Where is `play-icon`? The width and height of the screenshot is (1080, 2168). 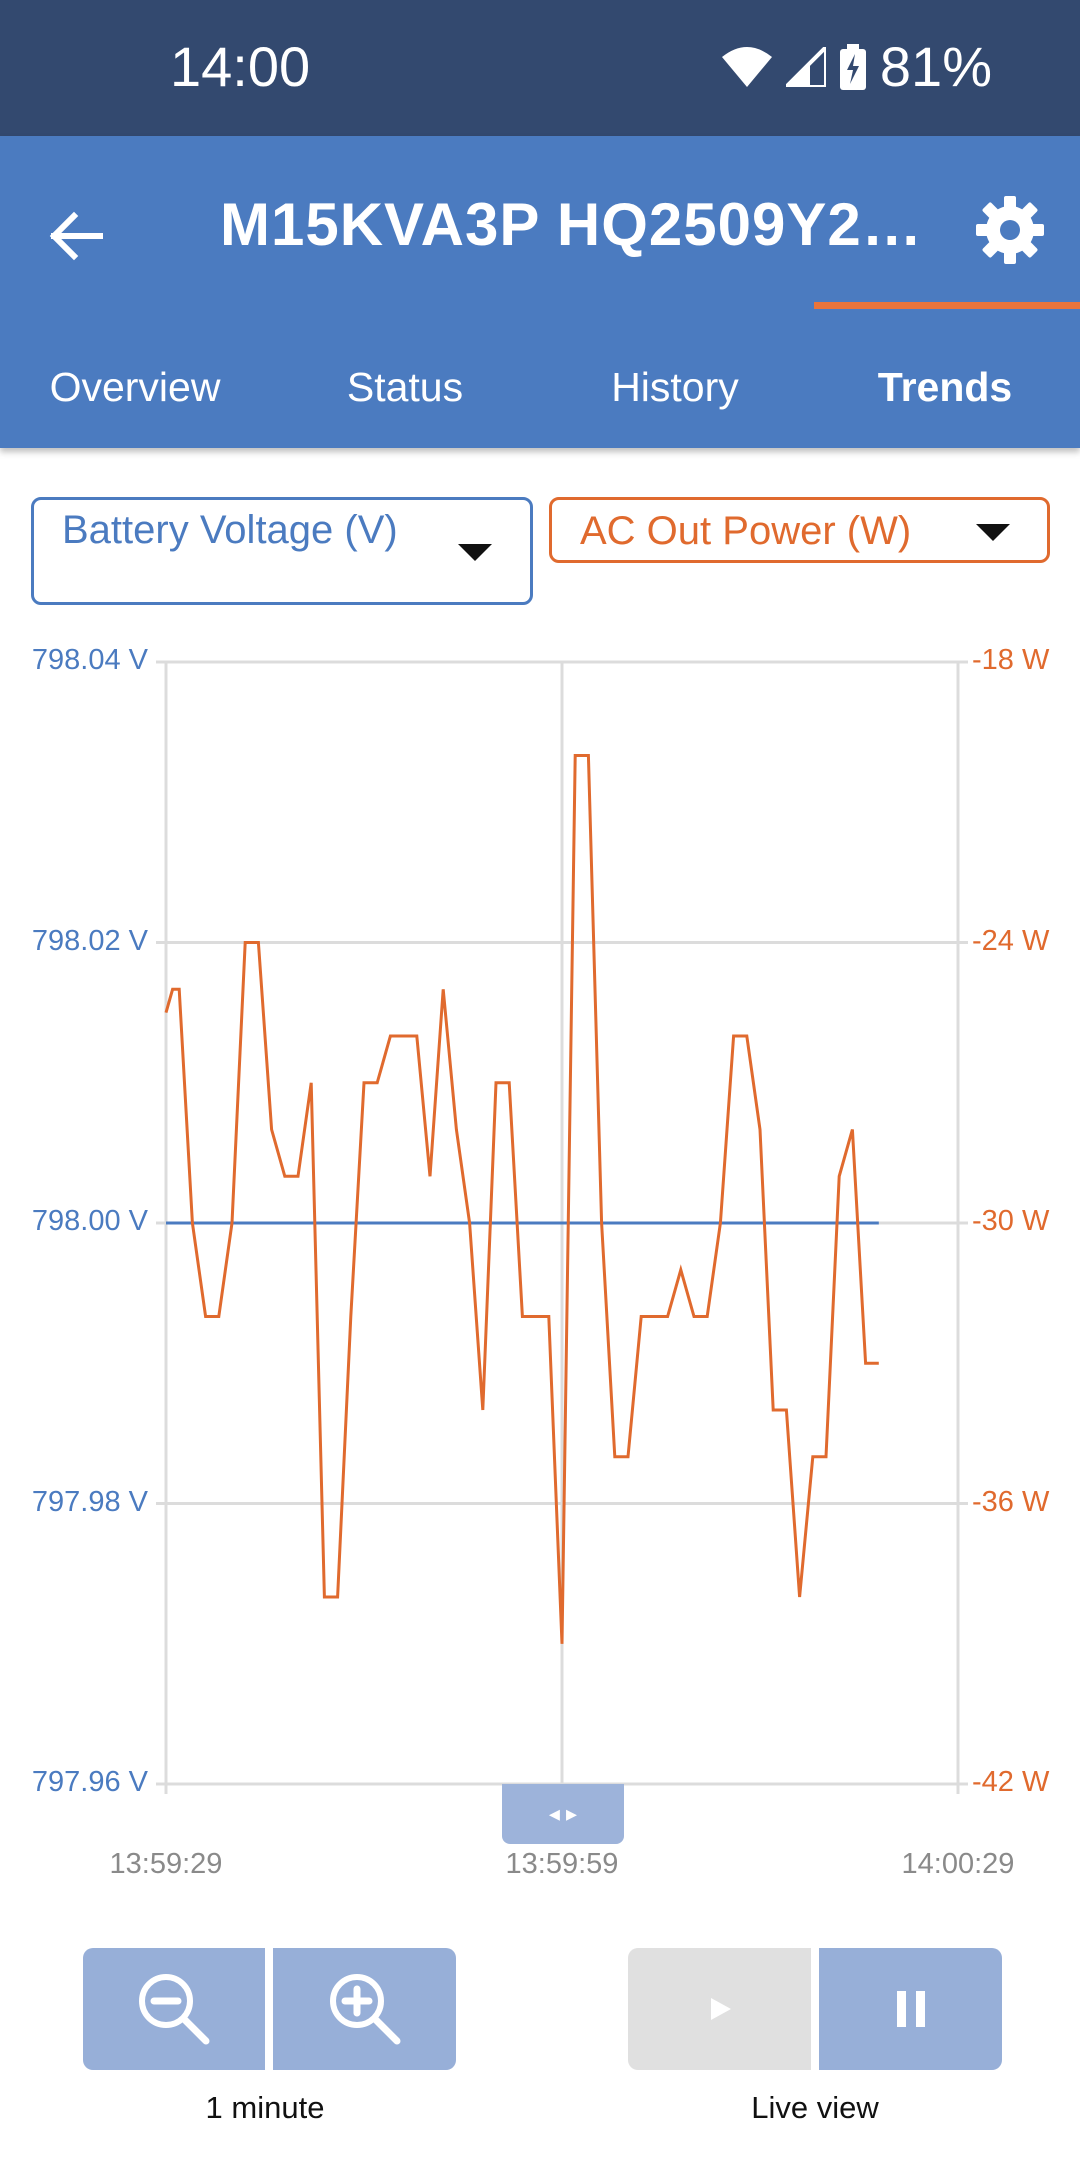
play-icon is located at coordinates (720, 2009).